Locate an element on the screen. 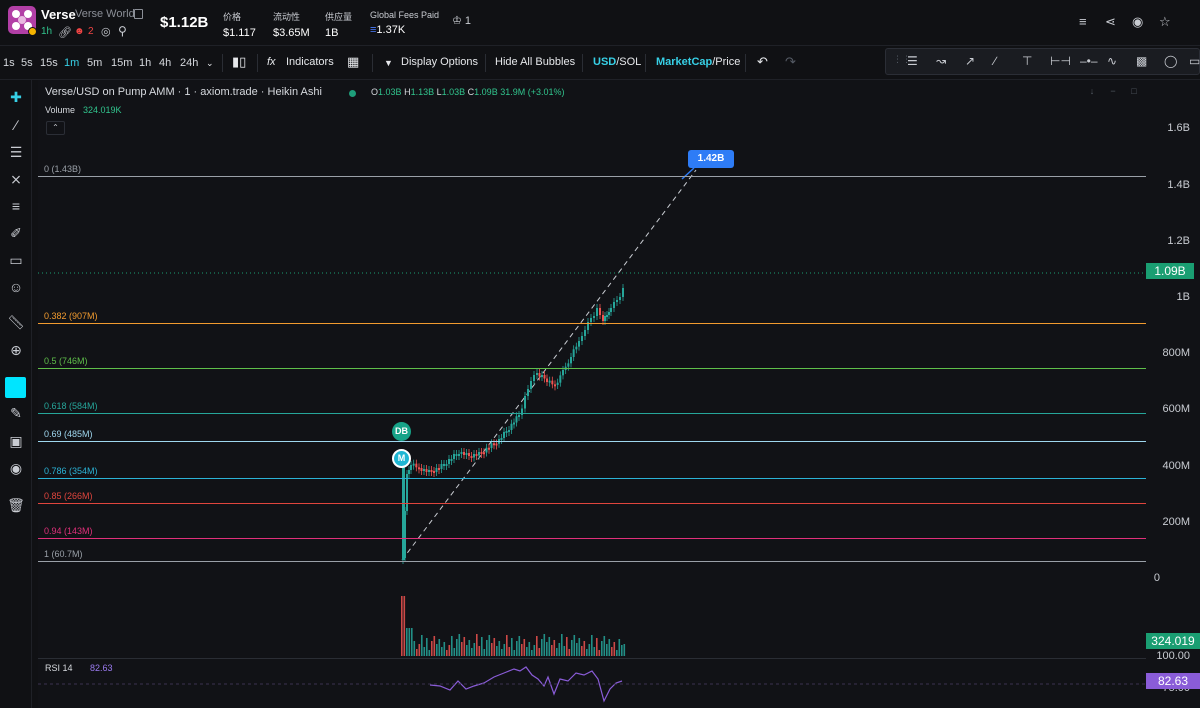 This screenshot has height=708, width=1200. timeframe-5m: 5m is located at coordinates (94, 63).